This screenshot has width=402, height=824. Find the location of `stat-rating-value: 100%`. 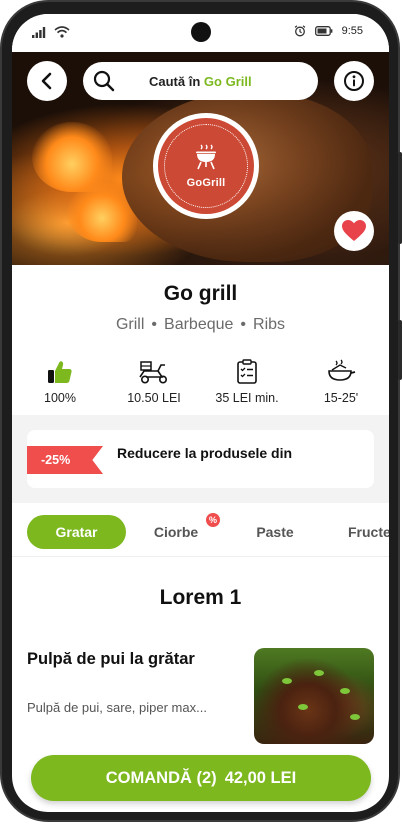

stat-rating-value: 100% is located at coordinates (60, 398).